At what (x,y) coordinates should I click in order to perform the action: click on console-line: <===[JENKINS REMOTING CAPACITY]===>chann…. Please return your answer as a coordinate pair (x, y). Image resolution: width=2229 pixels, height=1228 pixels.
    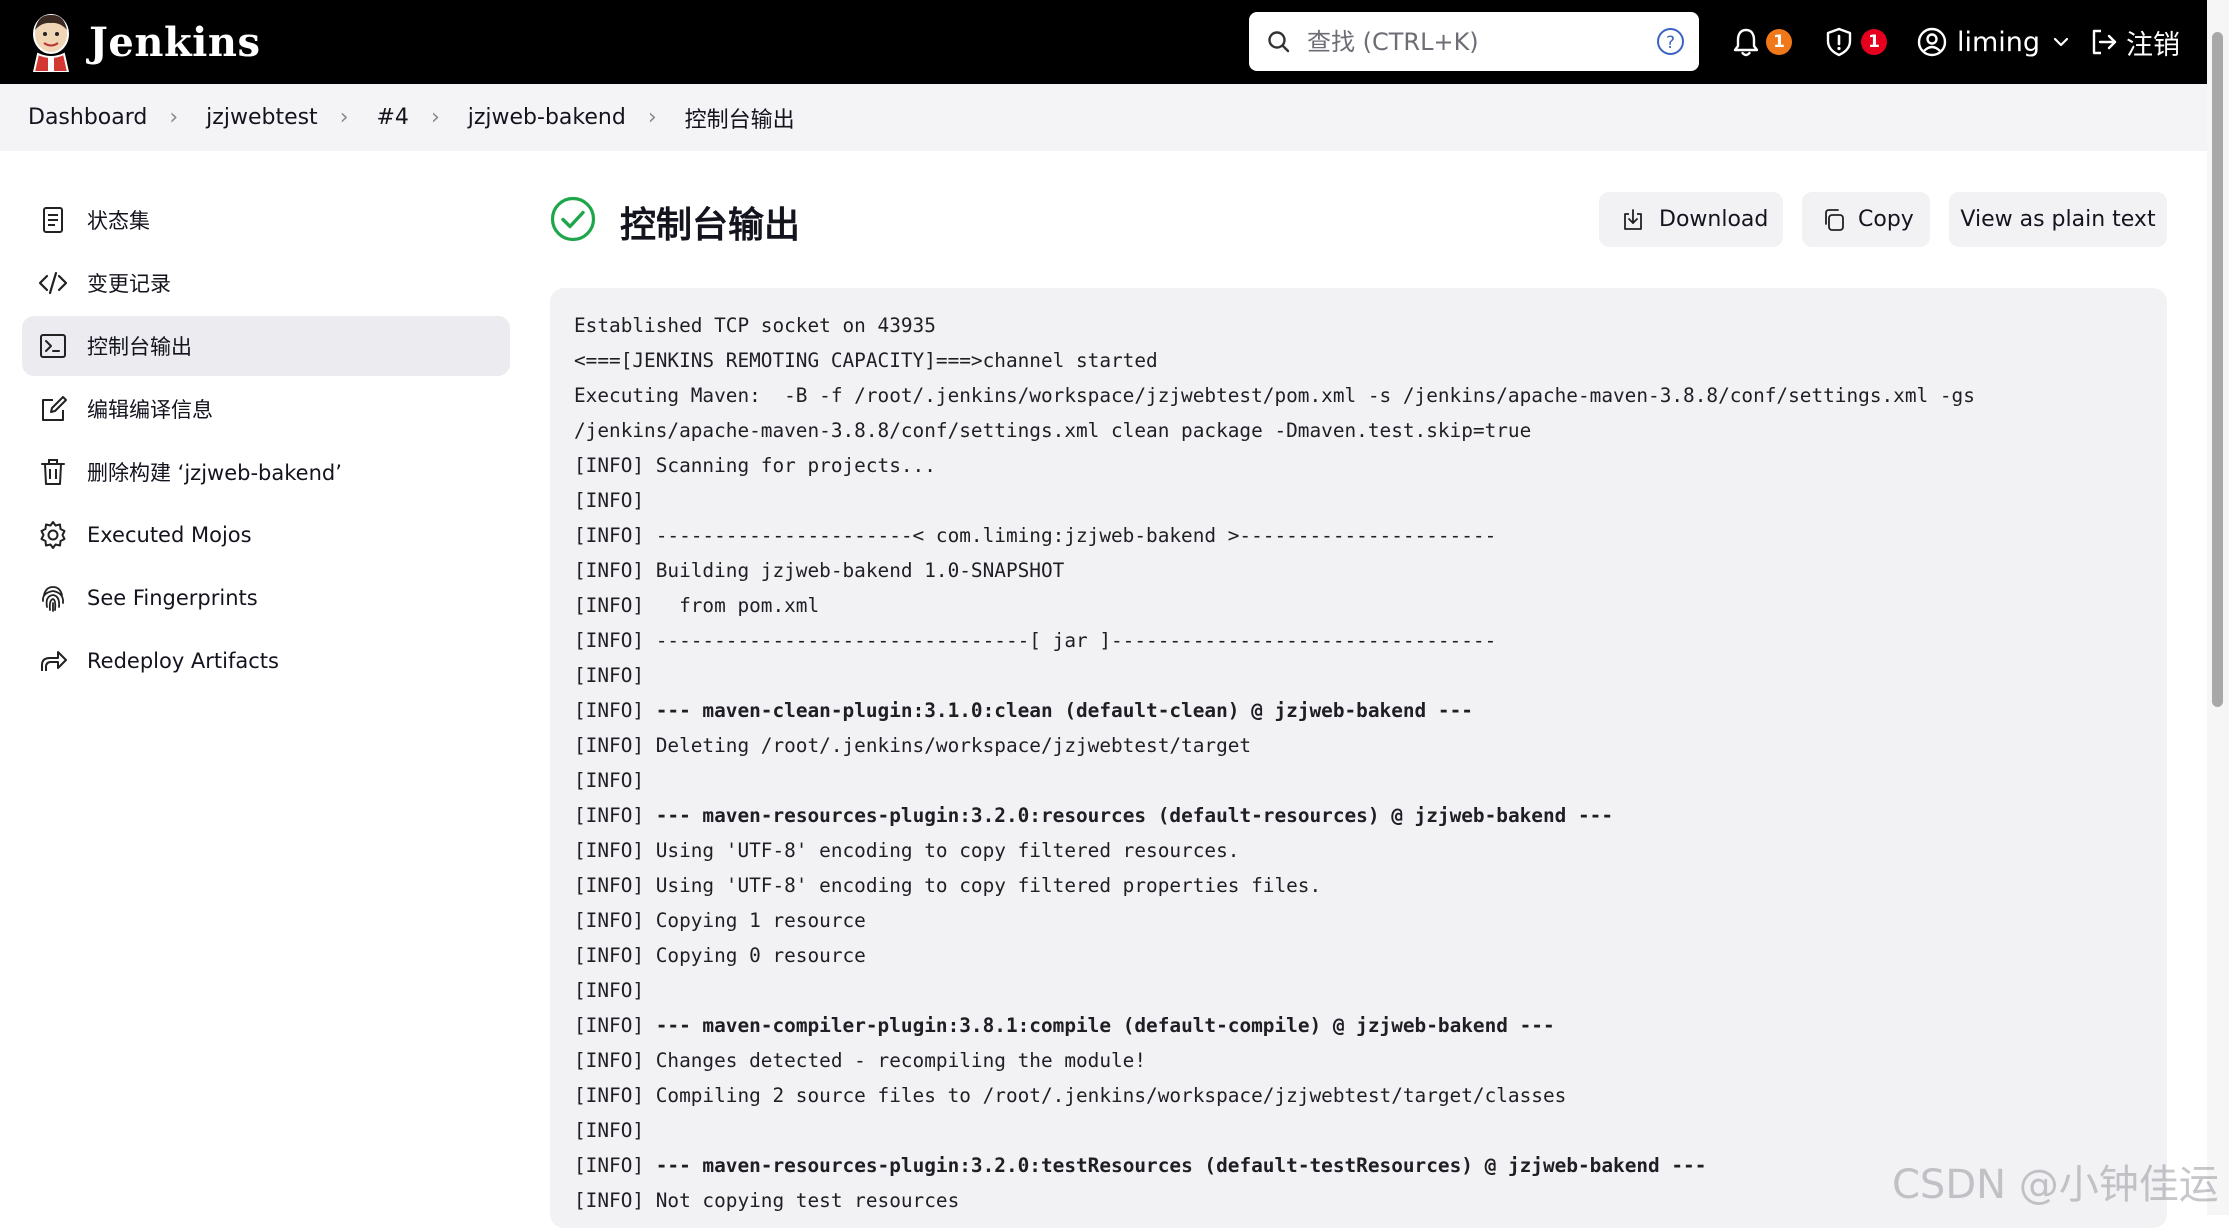
    Looking at the image, I should click on (1274, 360).